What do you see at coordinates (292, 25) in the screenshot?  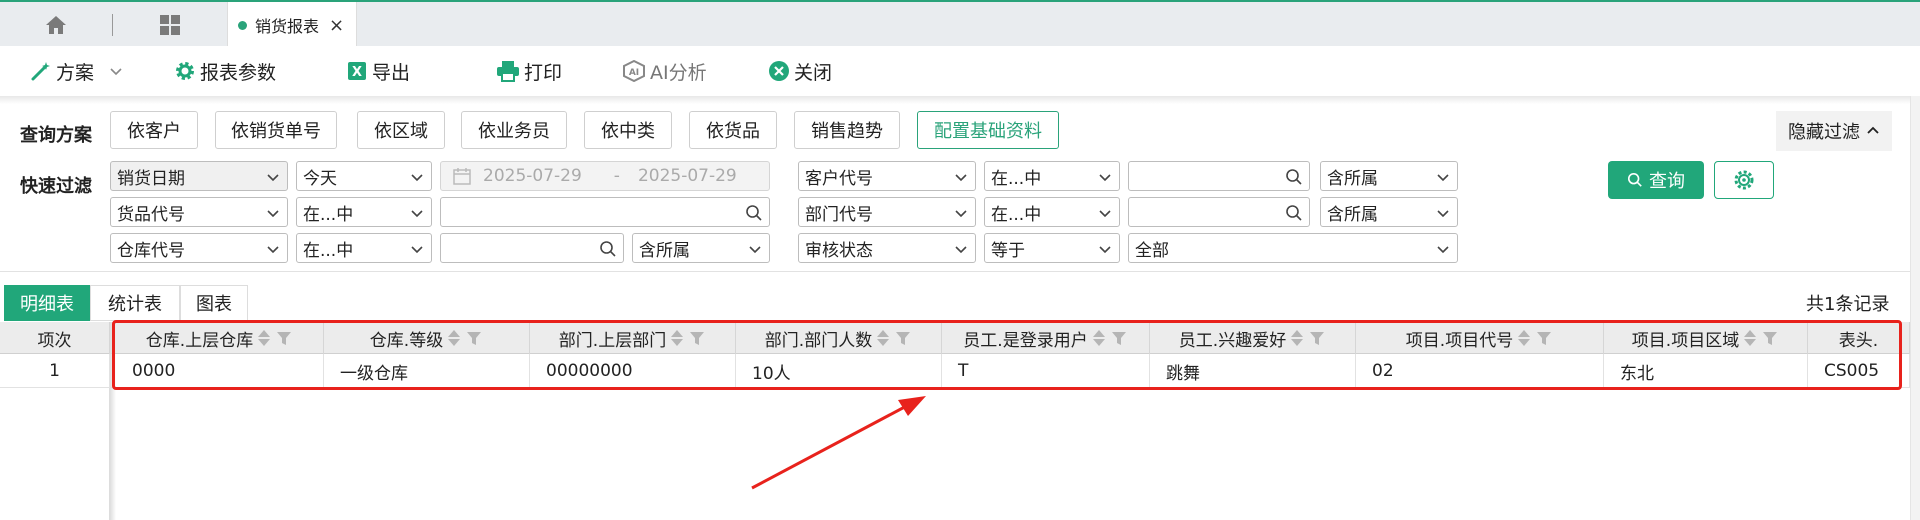 I see `tab-sales-report: 销货报表 ×` at bounding box center [292, 25].